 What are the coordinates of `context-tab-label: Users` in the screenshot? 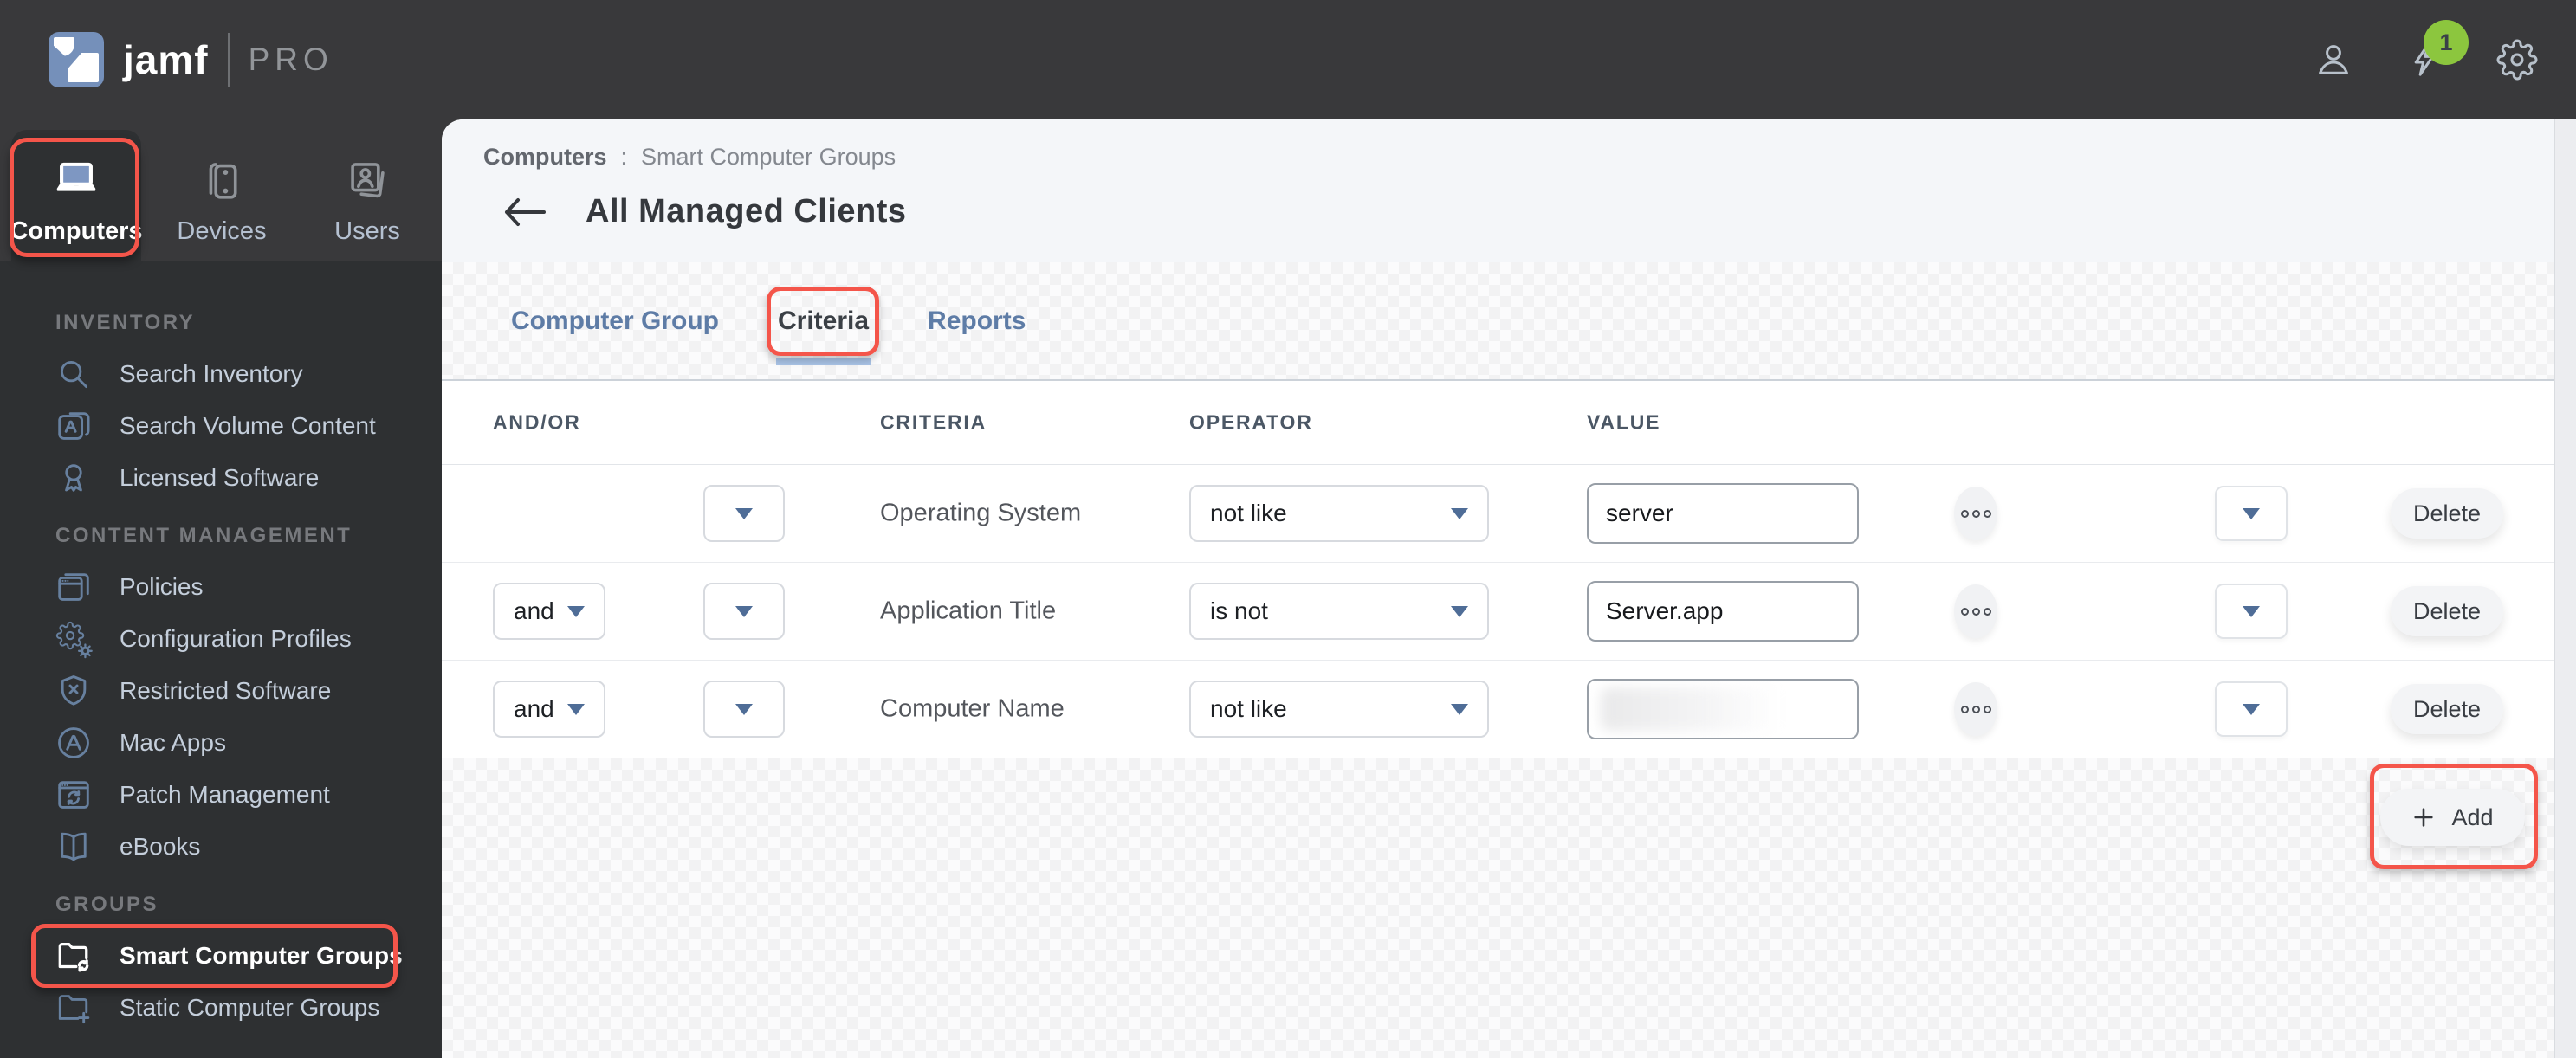 It's located at (367, 231).